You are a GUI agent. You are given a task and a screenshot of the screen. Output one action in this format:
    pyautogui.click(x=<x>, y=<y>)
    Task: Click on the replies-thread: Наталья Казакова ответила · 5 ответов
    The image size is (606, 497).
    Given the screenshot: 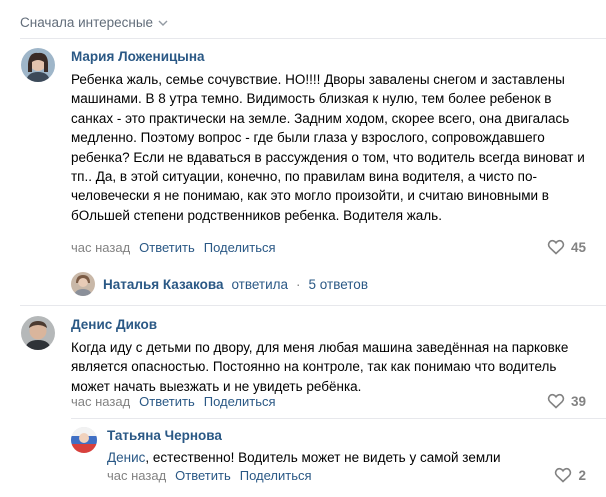 What is the action you would take?
    pyautogui.click(x=328, y=284)
    